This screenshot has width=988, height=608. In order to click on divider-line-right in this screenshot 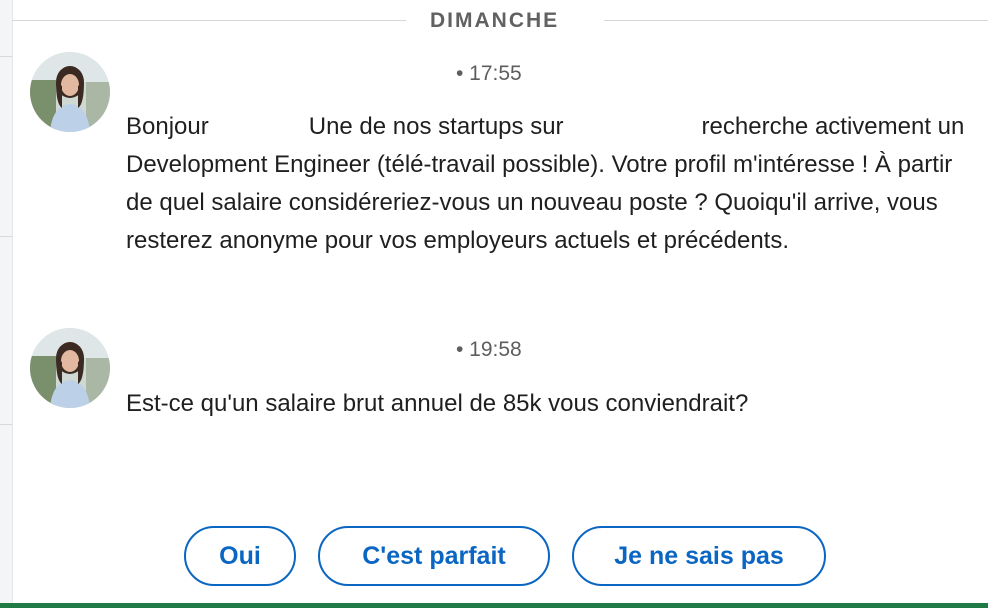, I will do `click(796, 20)`.